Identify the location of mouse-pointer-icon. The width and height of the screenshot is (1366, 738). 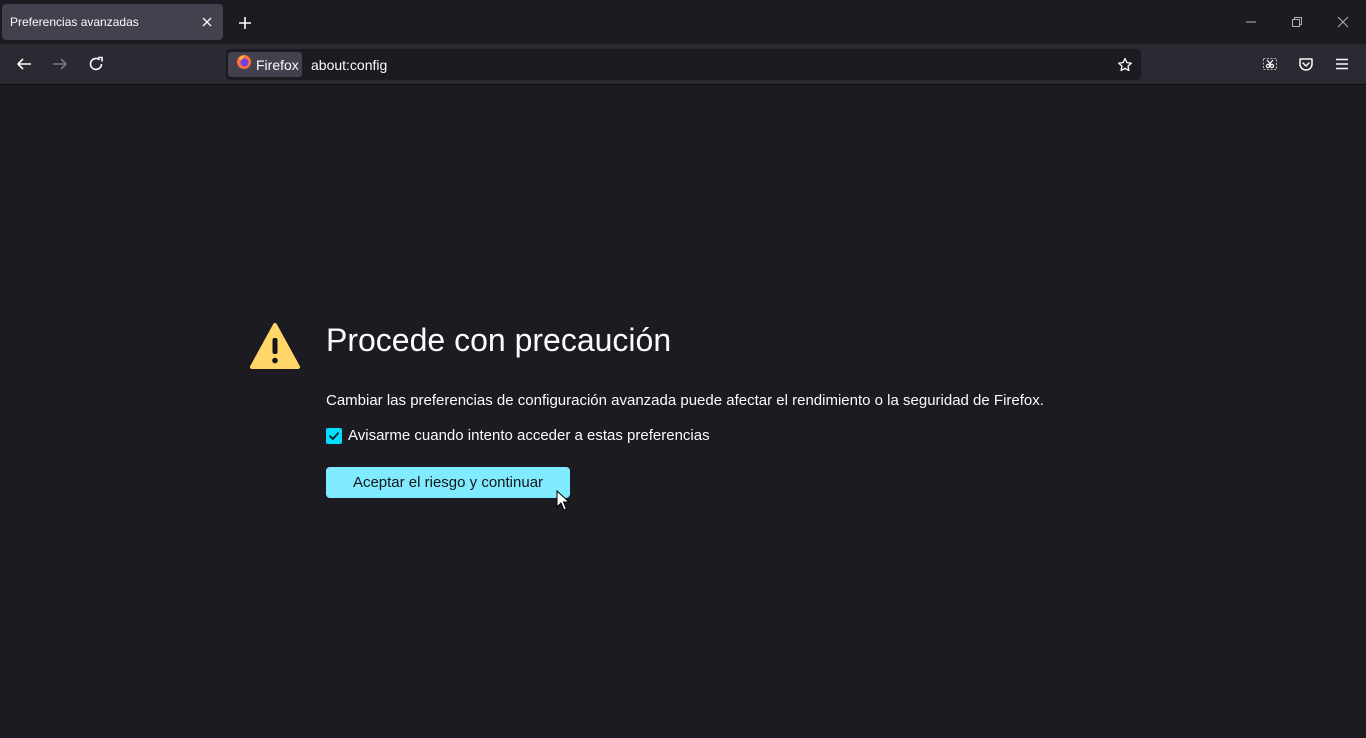
(563, 500).